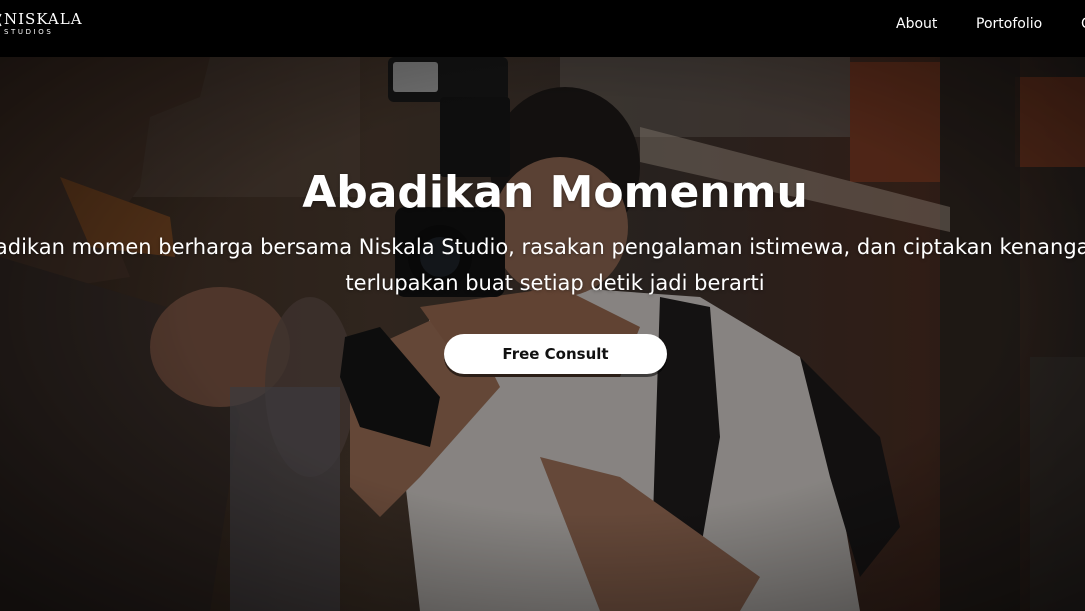  What do you see at coordinates (1083, 24) in the screenshot?
I see `nav-link-contact: C` at bounding box center [1083, 24].